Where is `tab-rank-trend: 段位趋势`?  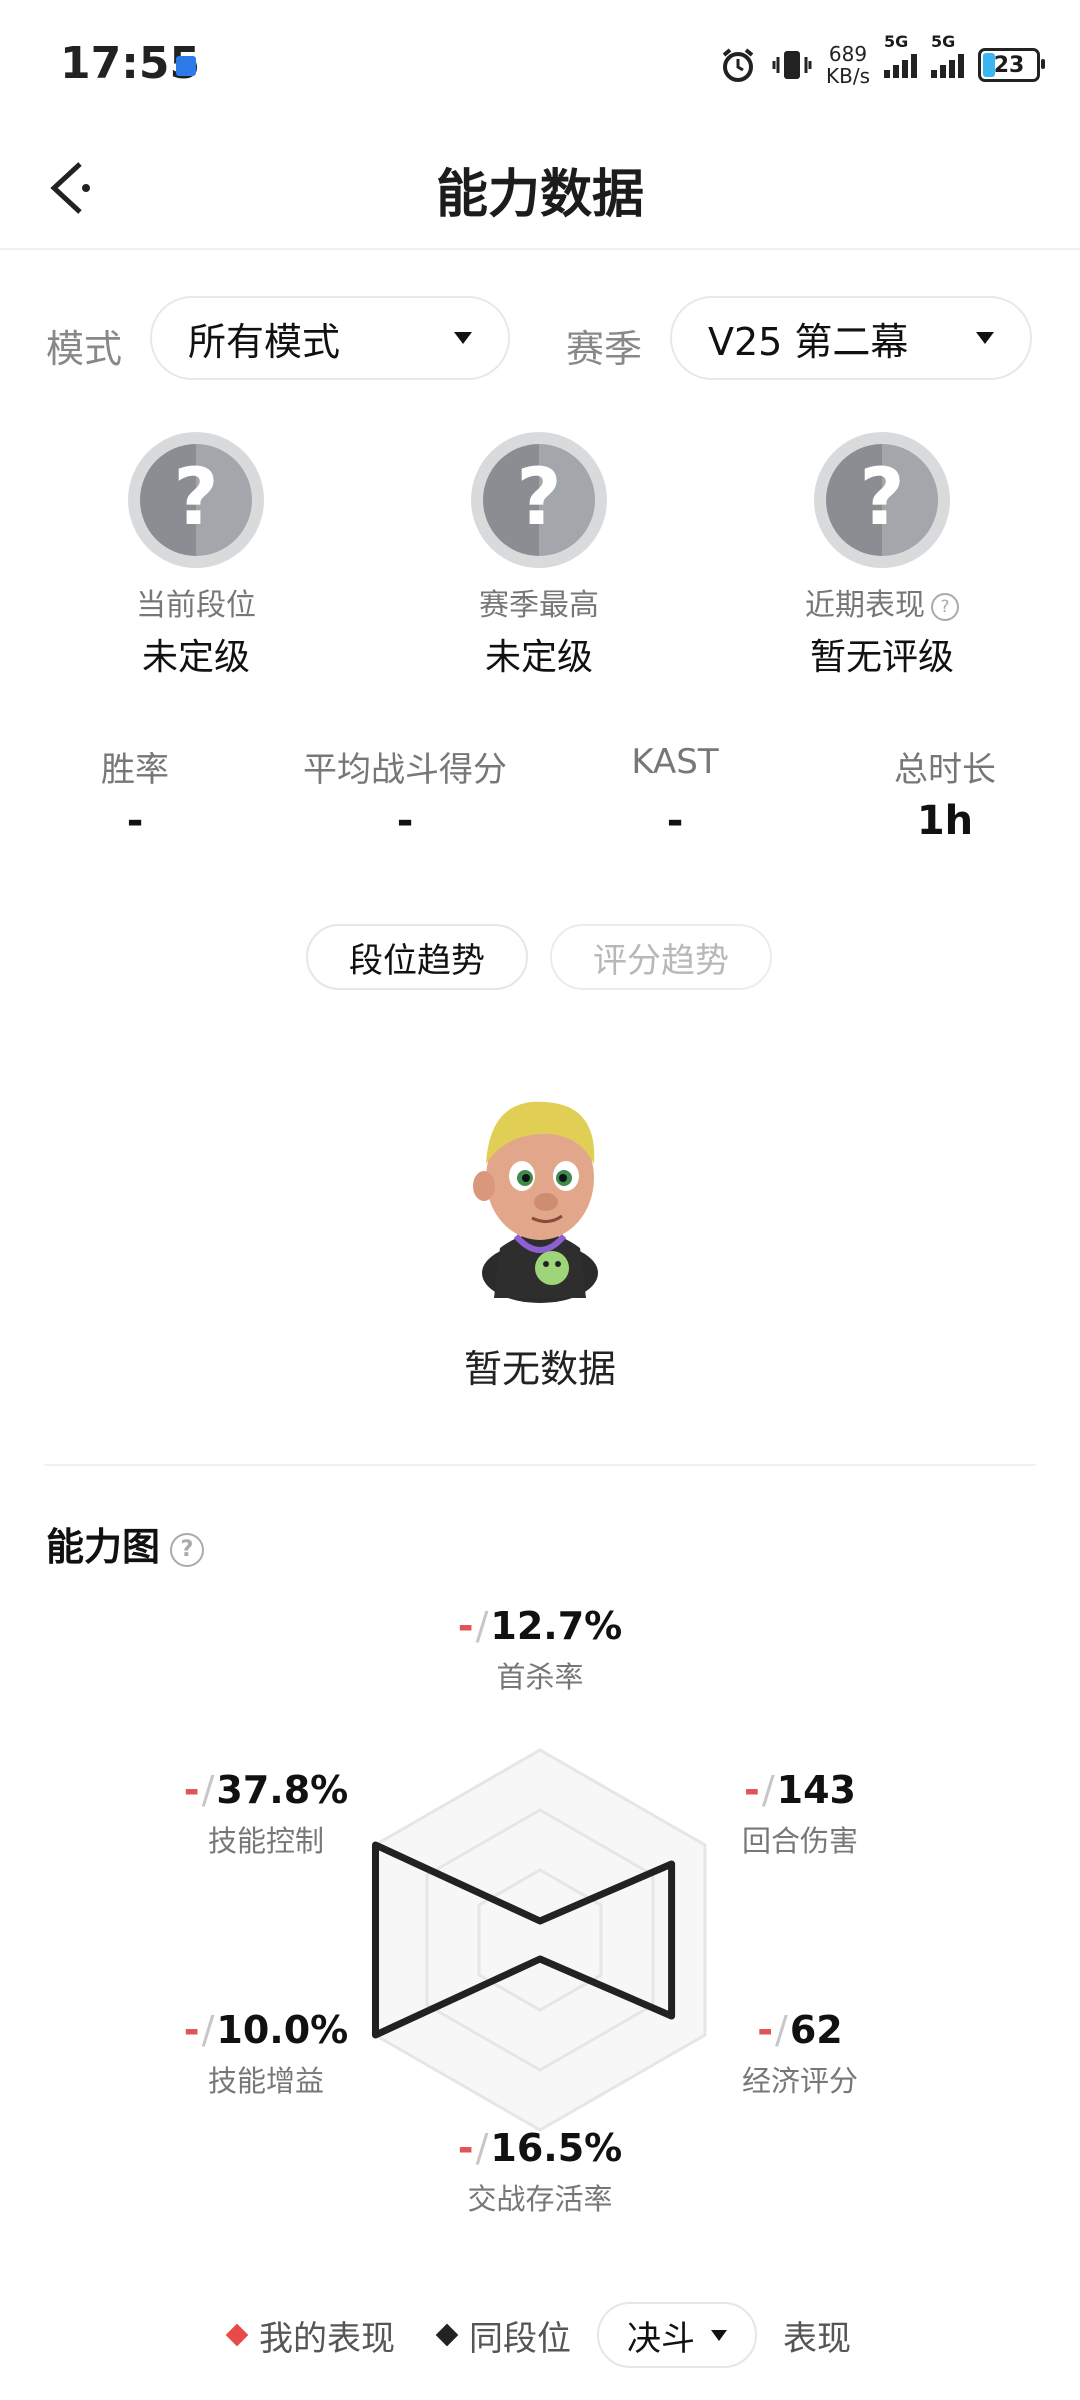
tab-rank-trend: 段位趋势 is located at coordinates (417, 957).